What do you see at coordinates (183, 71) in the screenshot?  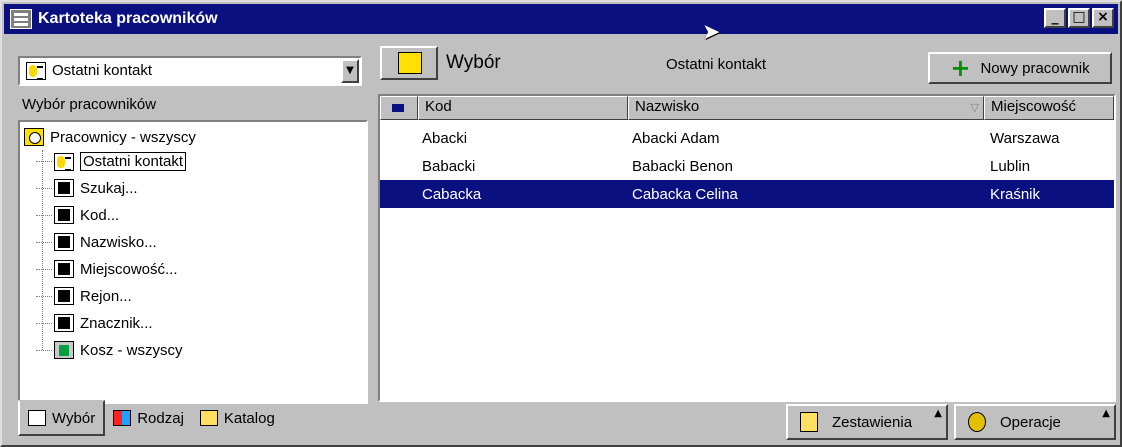 I see `combo-value: Ostatni kontakt` at bounding box center [183, 71].